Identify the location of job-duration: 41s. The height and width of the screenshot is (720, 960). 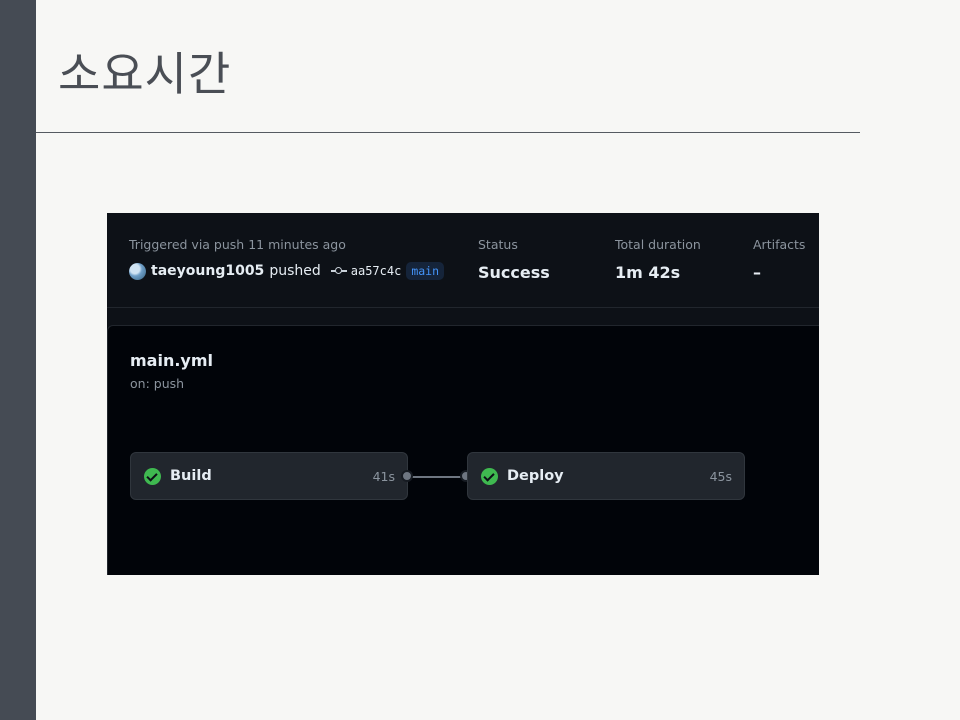
(383, 476).